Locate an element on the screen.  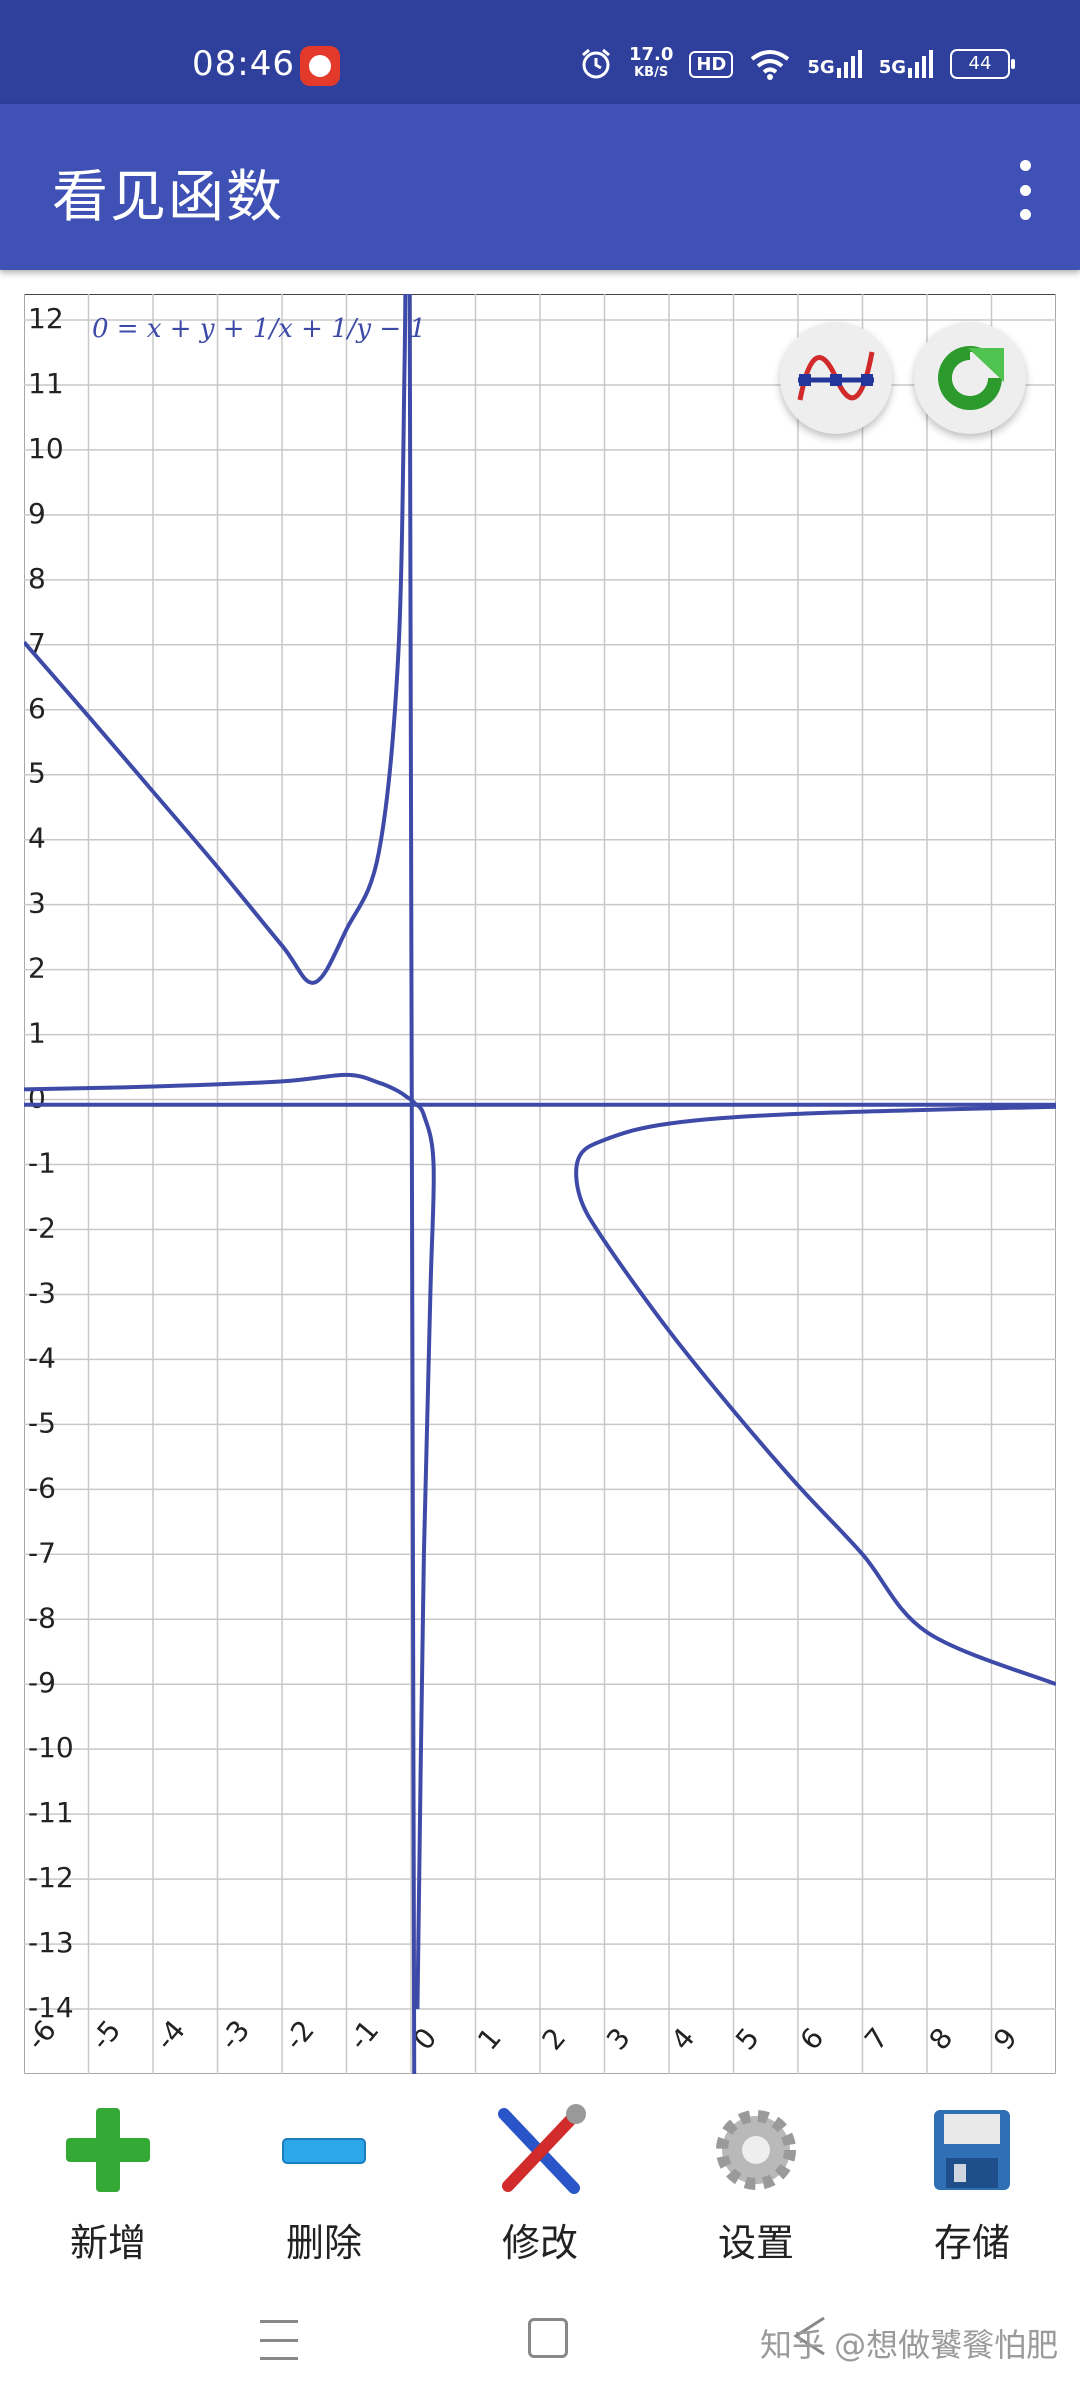
save-label: 存储 is located at coordinates (971, 2243).